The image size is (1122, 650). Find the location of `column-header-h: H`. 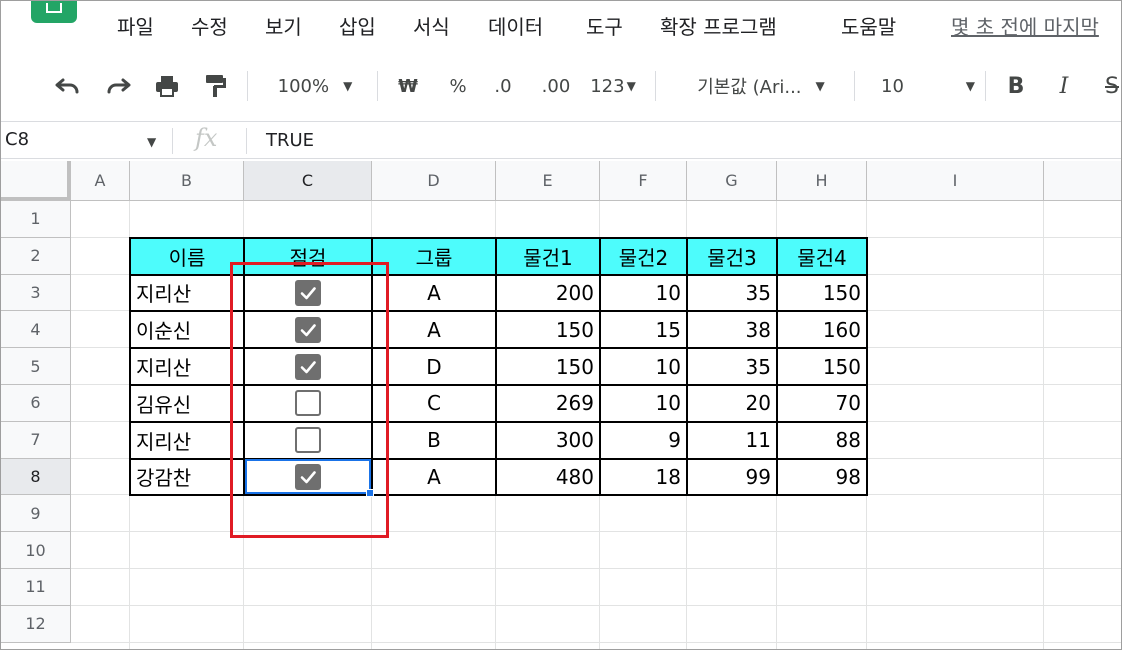

column-header-h: H is located at coordinates (822, 181).